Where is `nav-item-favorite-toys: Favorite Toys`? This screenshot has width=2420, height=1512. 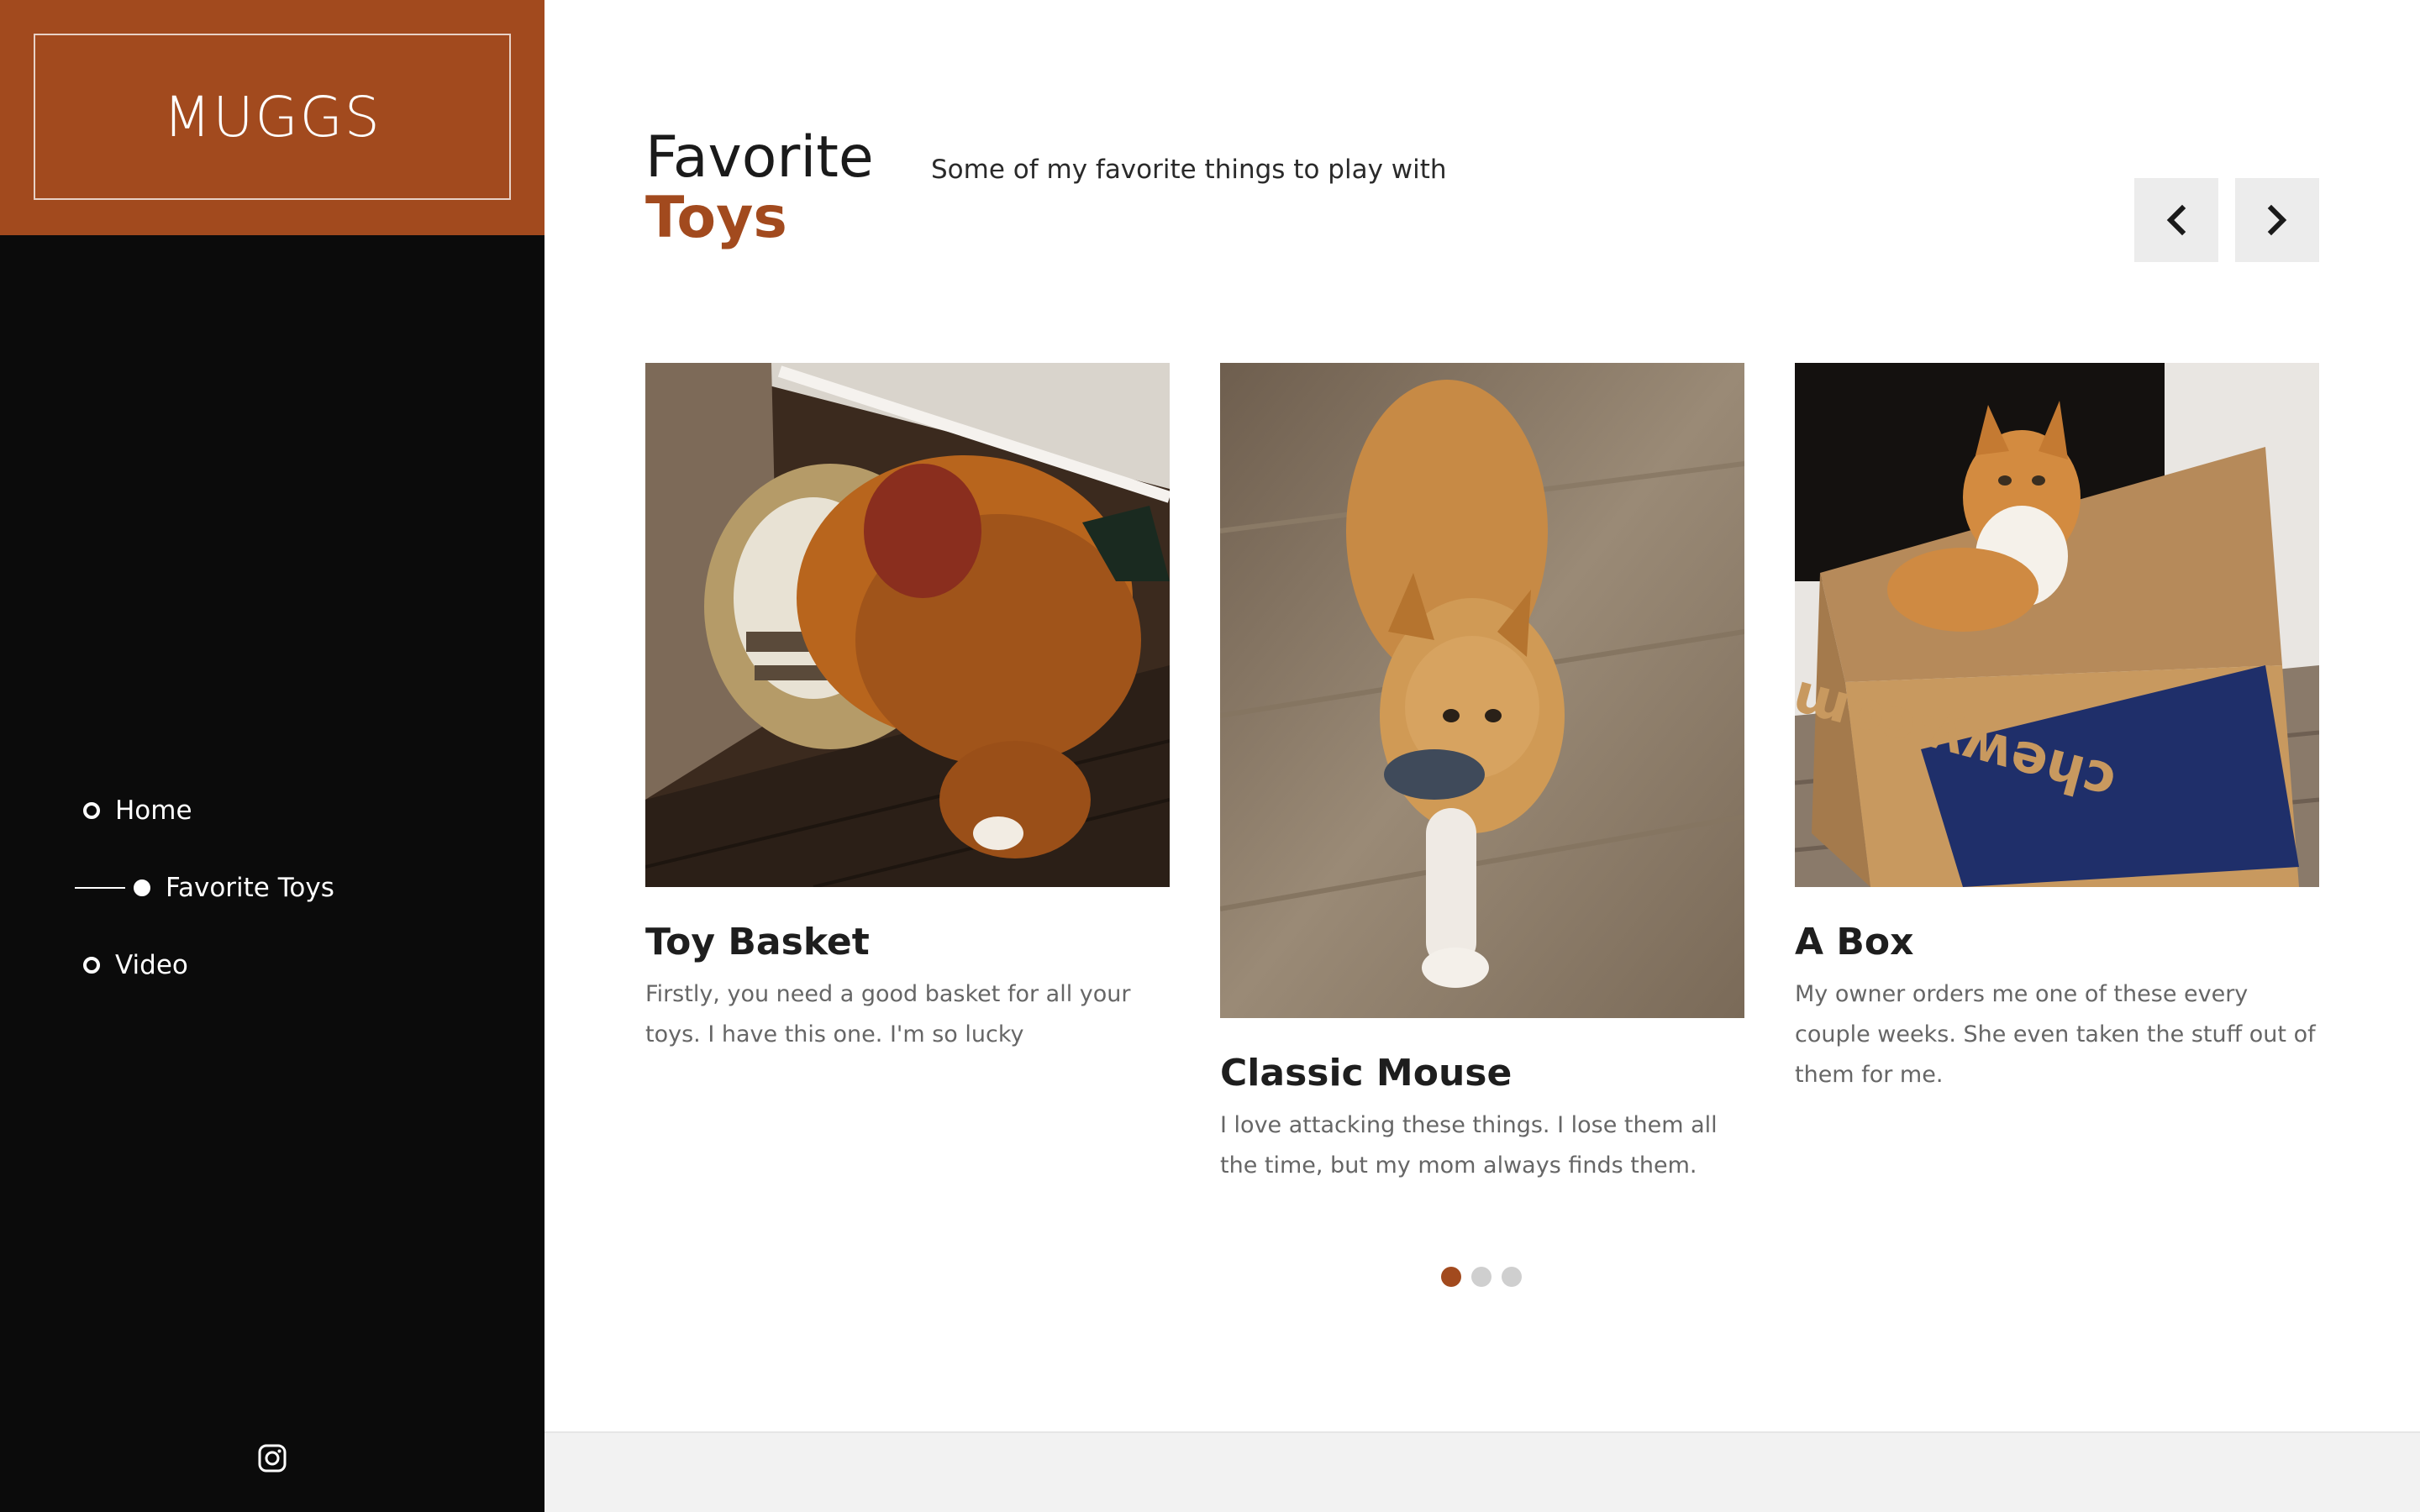 nav-item-favorite-toys: Favorite Toys is located at coordinates (272, 888).